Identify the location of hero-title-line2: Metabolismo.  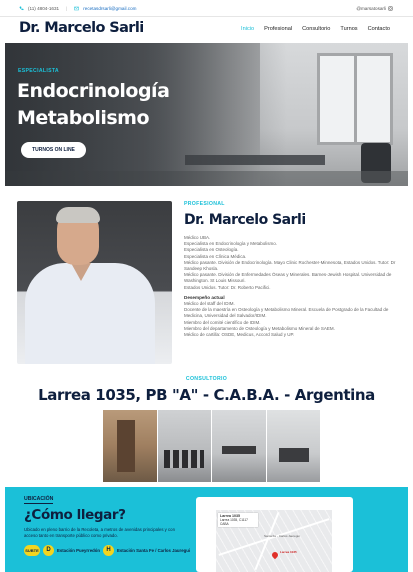
(83, 118).